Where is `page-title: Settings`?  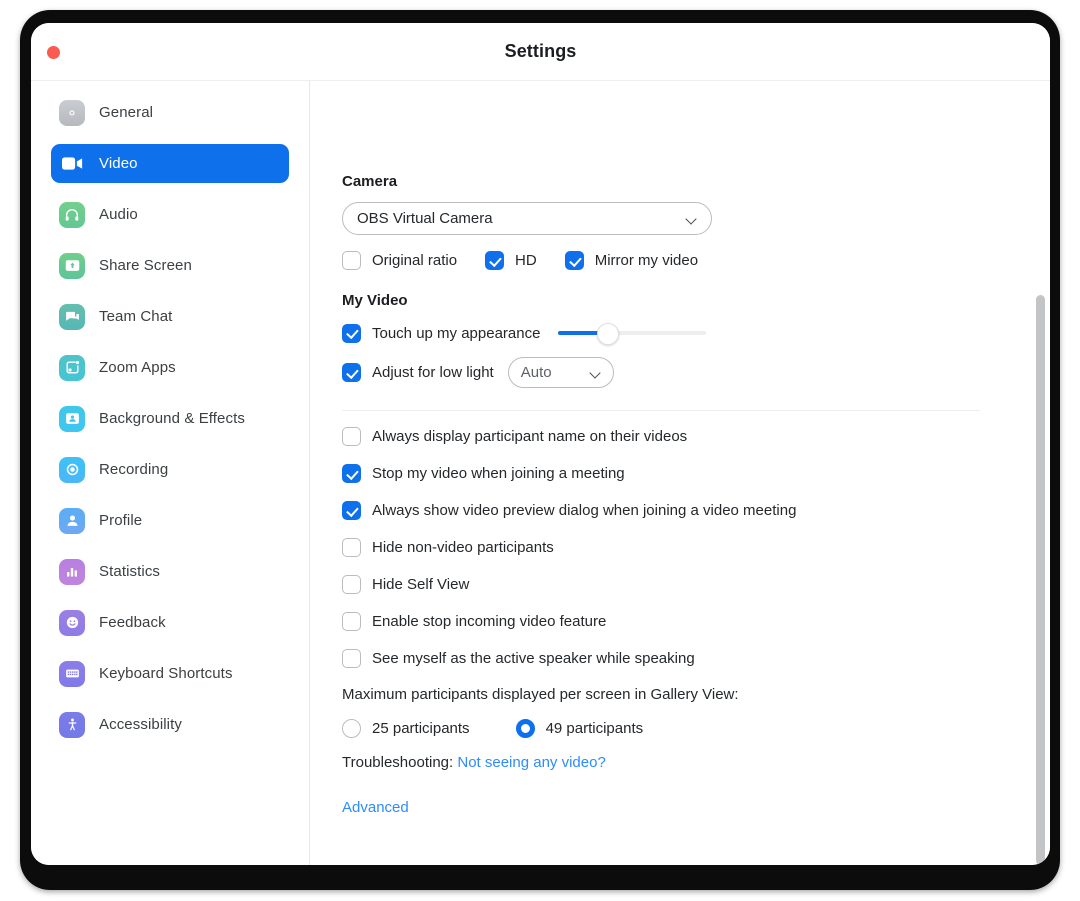 page-title: Settings is located at coordinates (540, 51).